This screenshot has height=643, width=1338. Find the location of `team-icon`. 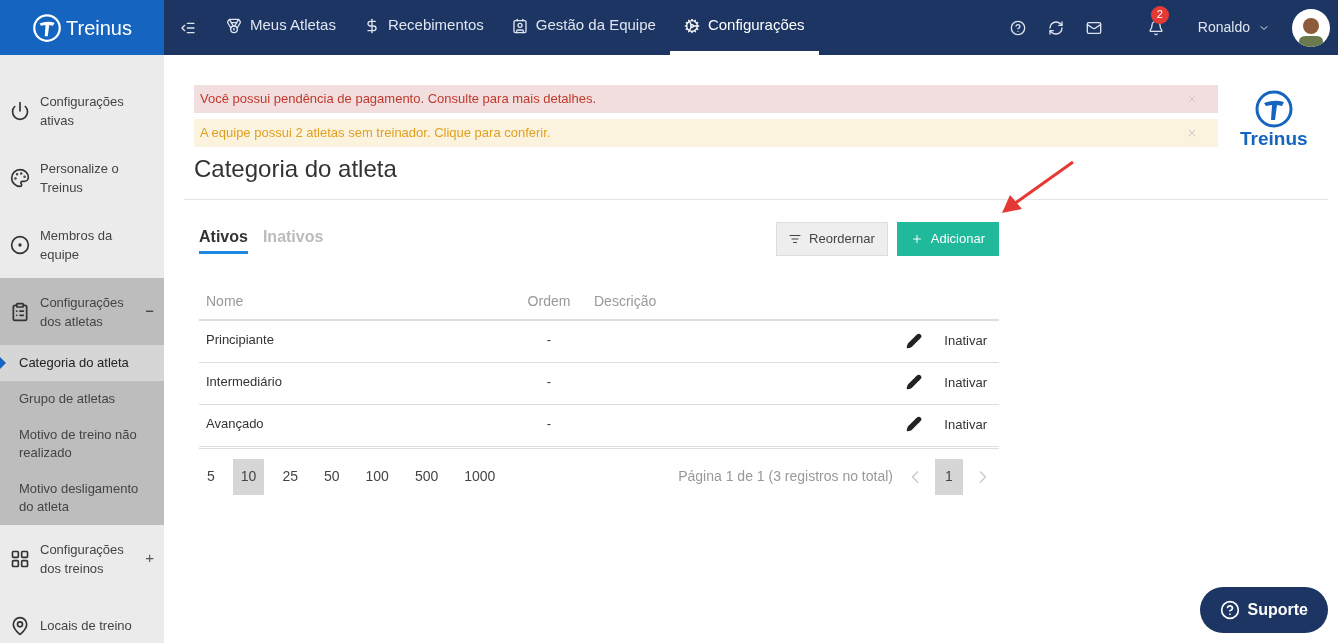

team-icon is located at coordinates (20, 244).